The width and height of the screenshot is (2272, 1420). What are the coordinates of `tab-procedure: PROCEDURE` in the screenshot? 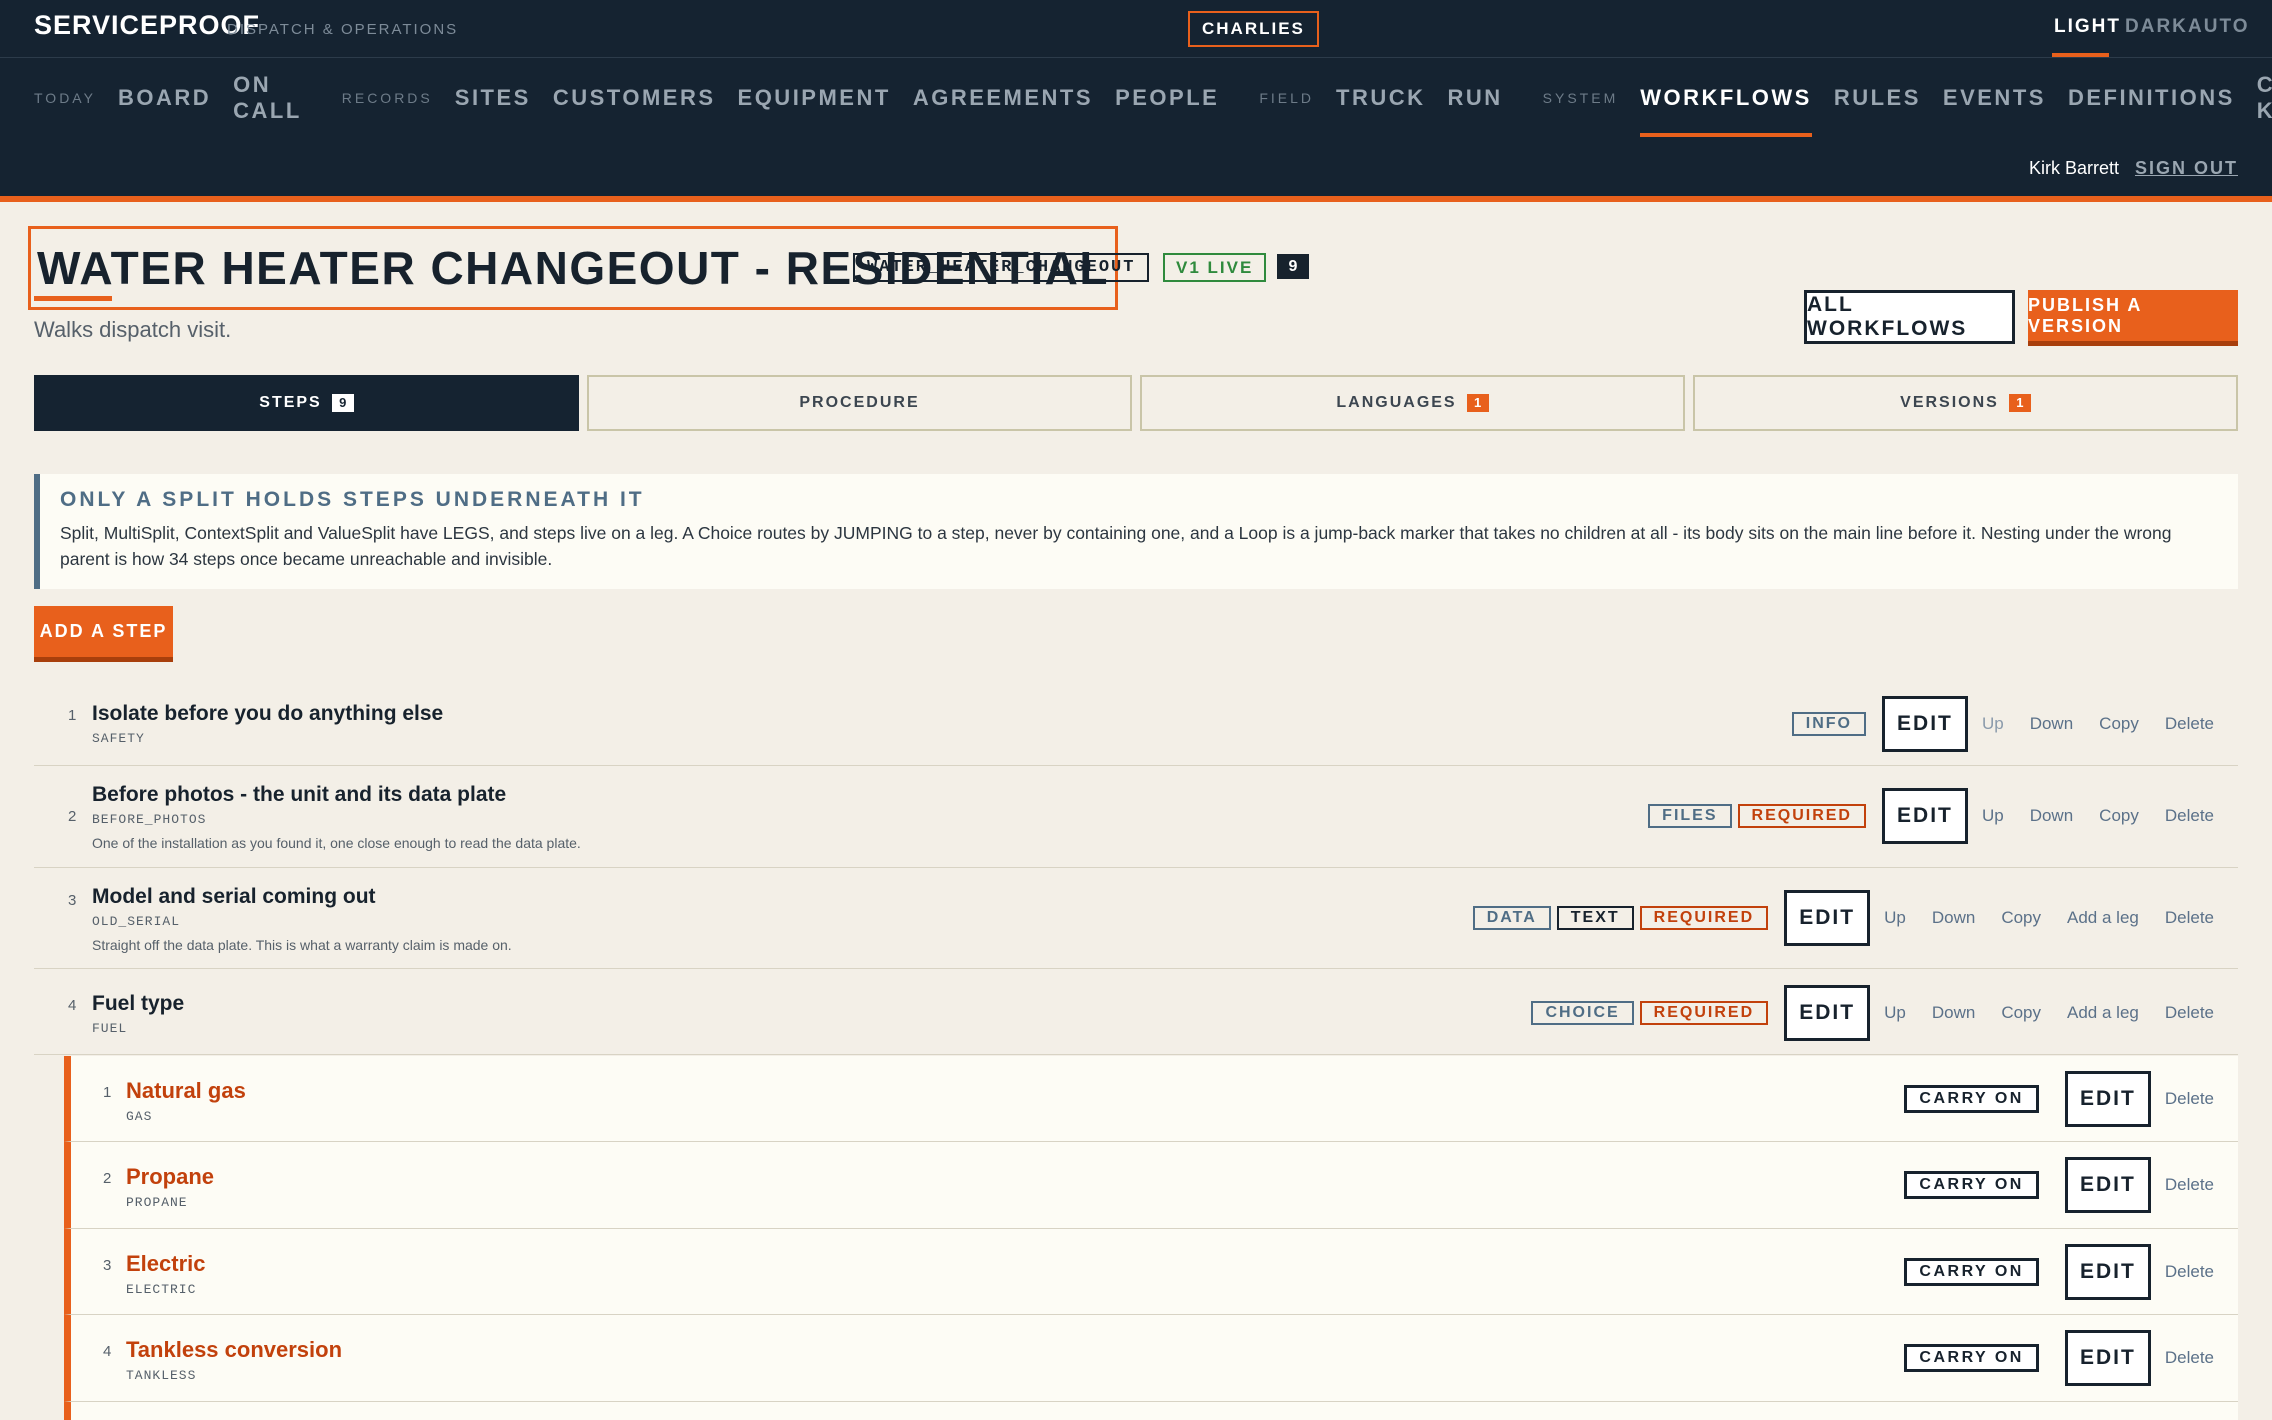 It's located at (859, 403).